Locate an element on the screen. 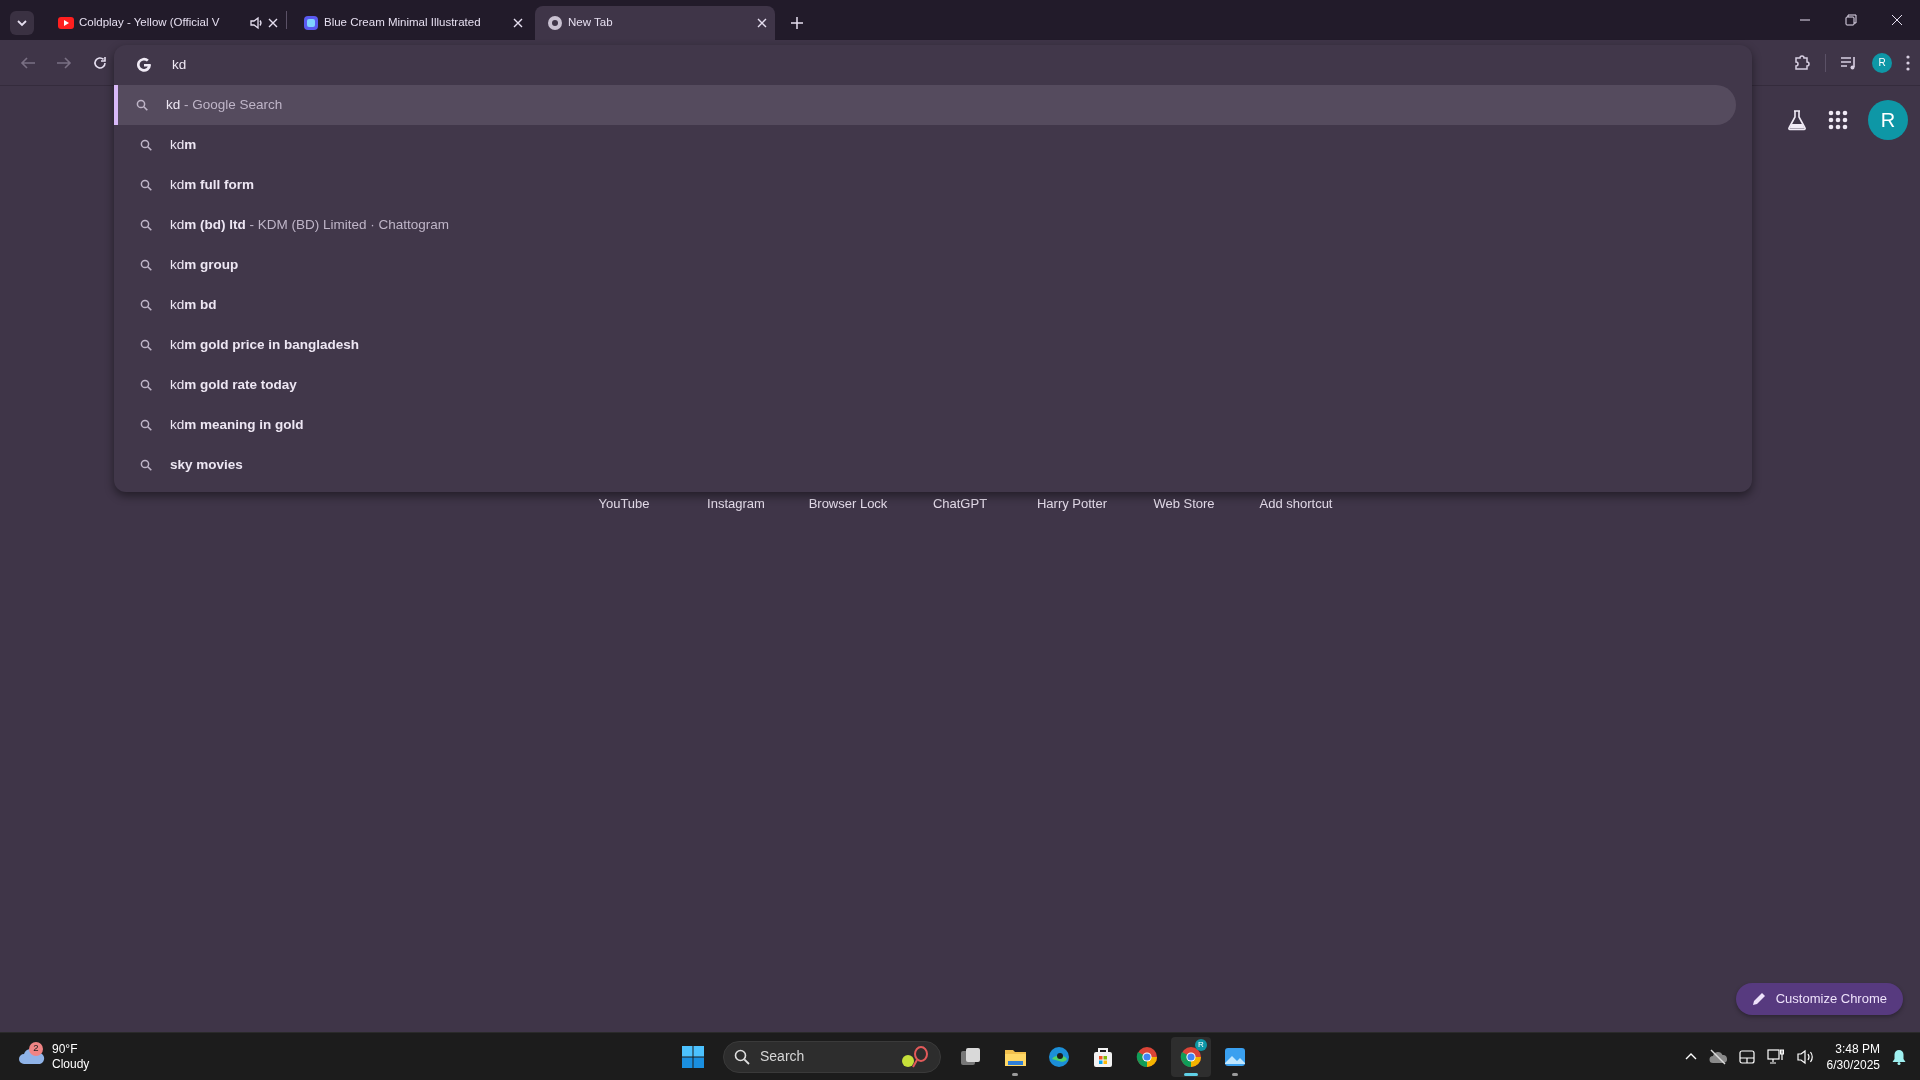 The height and width of the screenshot is (1080, 1920). shortcut-label: Instagram is located at coordinates (736, 504).